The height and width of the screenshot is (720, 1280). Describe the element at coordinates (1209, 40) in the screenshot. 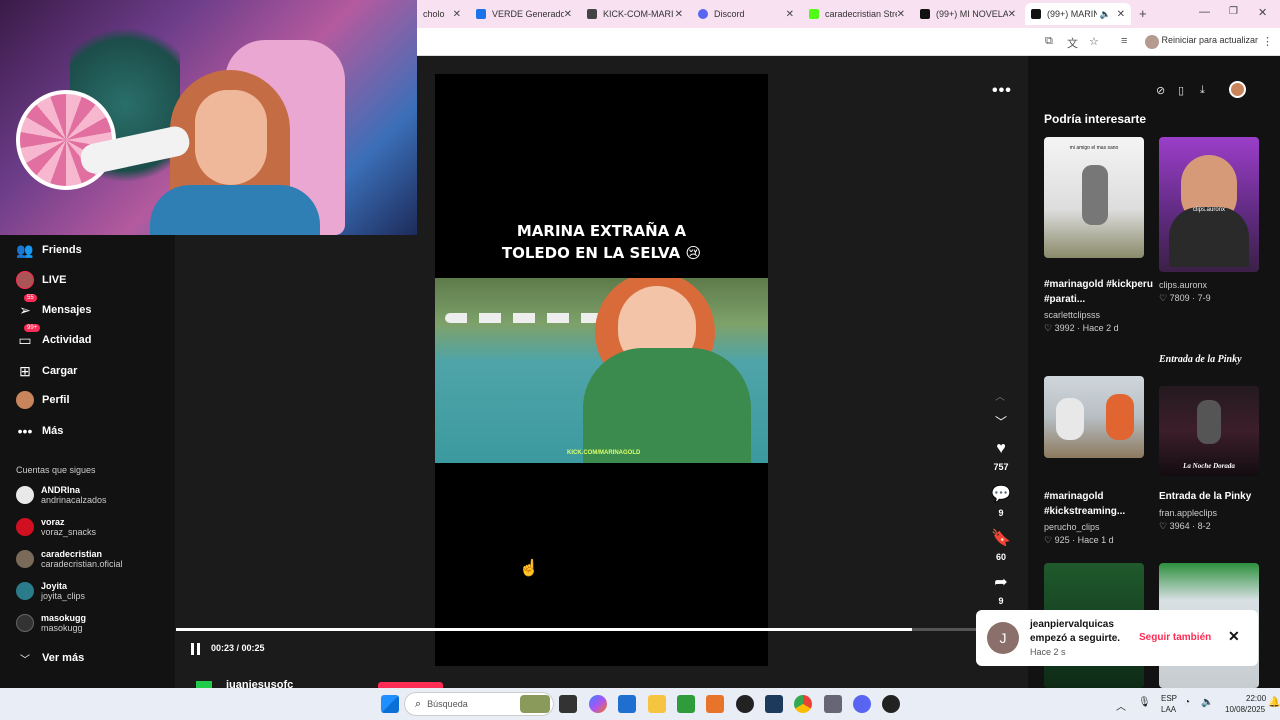

I see `relaunch-to-update-button: Reiniciar para actualizar` at that location.